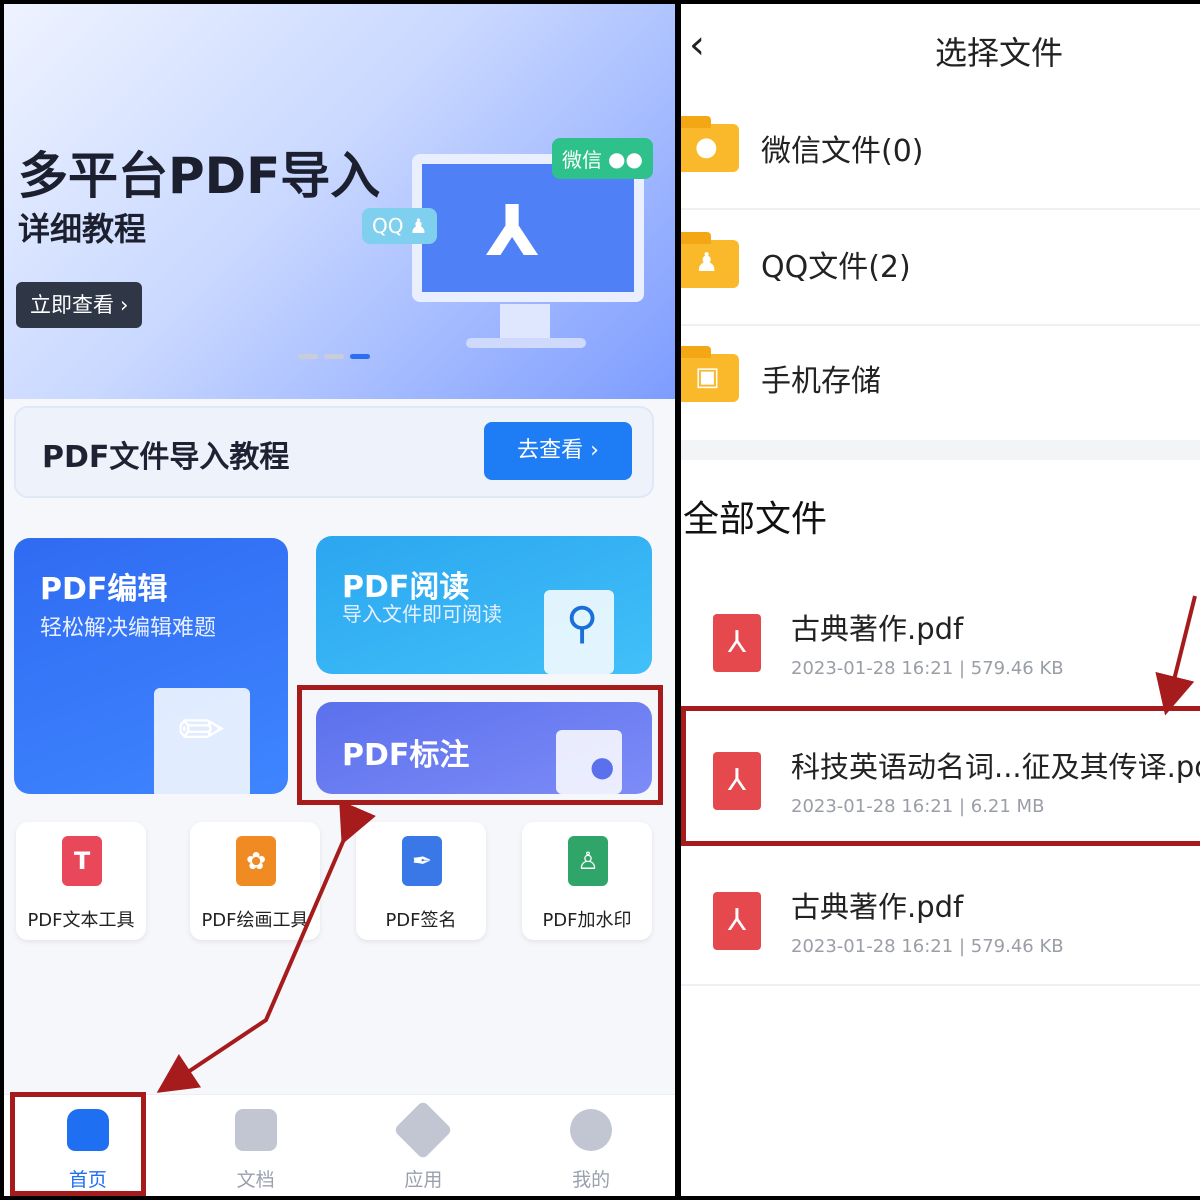 The height and width of the screenshot is (1200, 1200). Describe the element at coordinates (388, 226) in the screenshot. I see `qq-badge-label: QQ` at that location.